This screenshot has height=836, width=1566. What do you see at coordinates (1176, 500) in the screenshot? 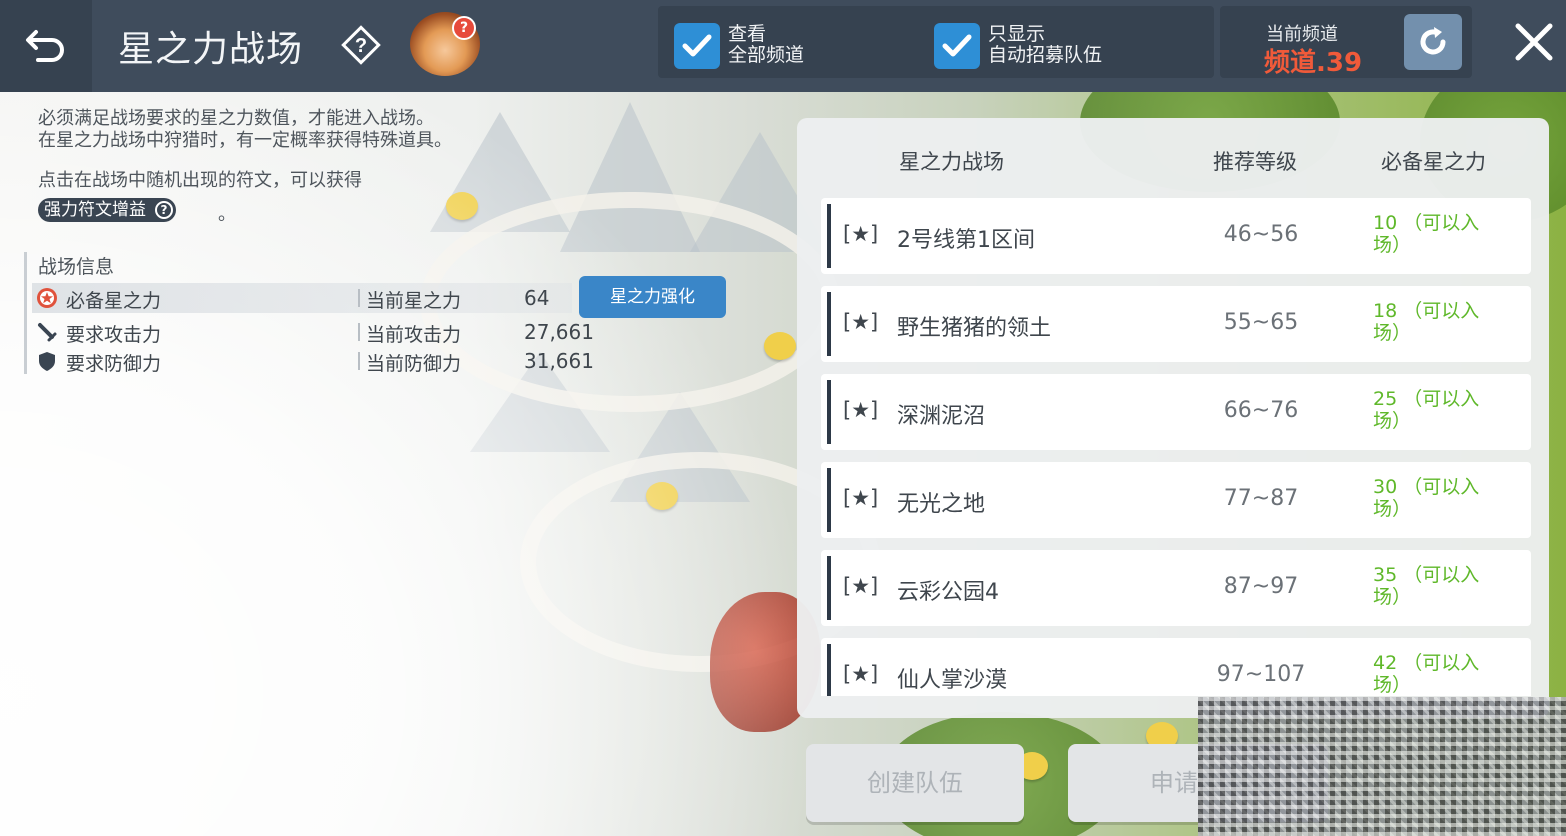
I see `table-row: [★] 无光之地 77~87 30 （可以入场）` at bounding box center [1176, 500].